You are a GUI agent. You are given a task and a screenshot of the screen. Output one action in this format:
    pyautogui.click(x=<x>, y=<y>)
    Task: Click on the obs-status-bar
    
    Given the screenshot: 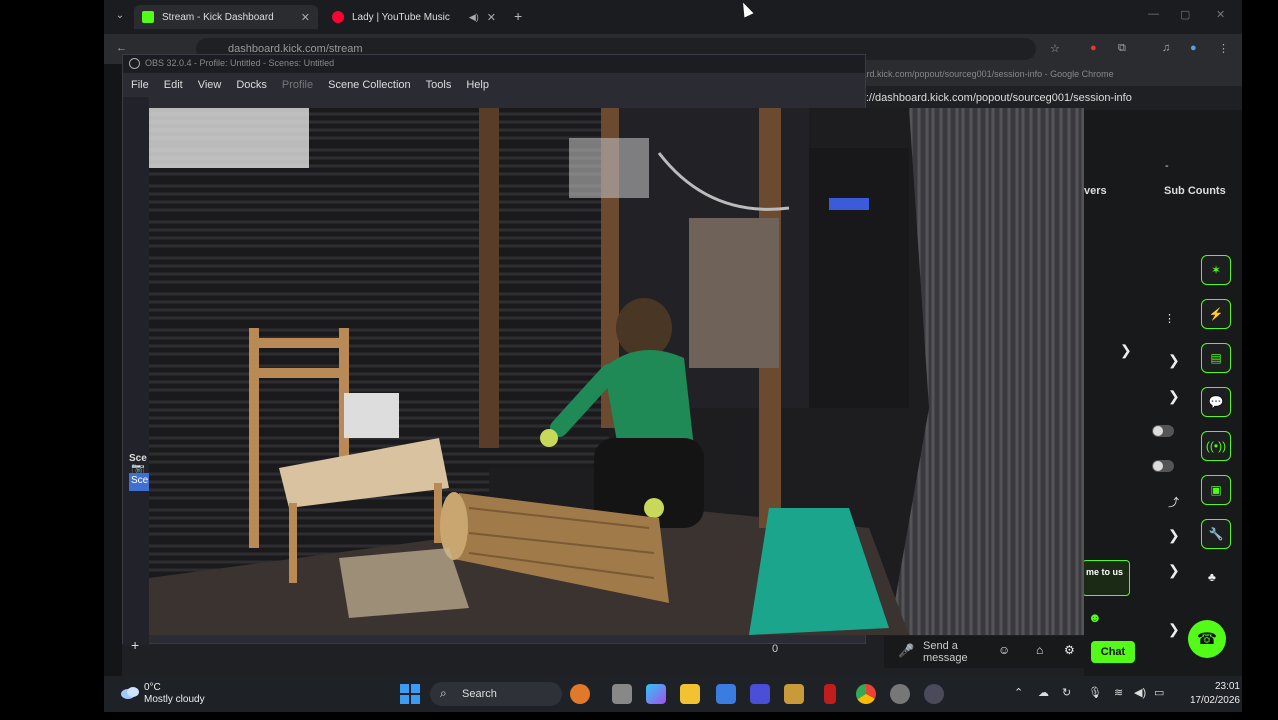 What is the action you would take?
    pyautogui.click(x=456, y=585)
    